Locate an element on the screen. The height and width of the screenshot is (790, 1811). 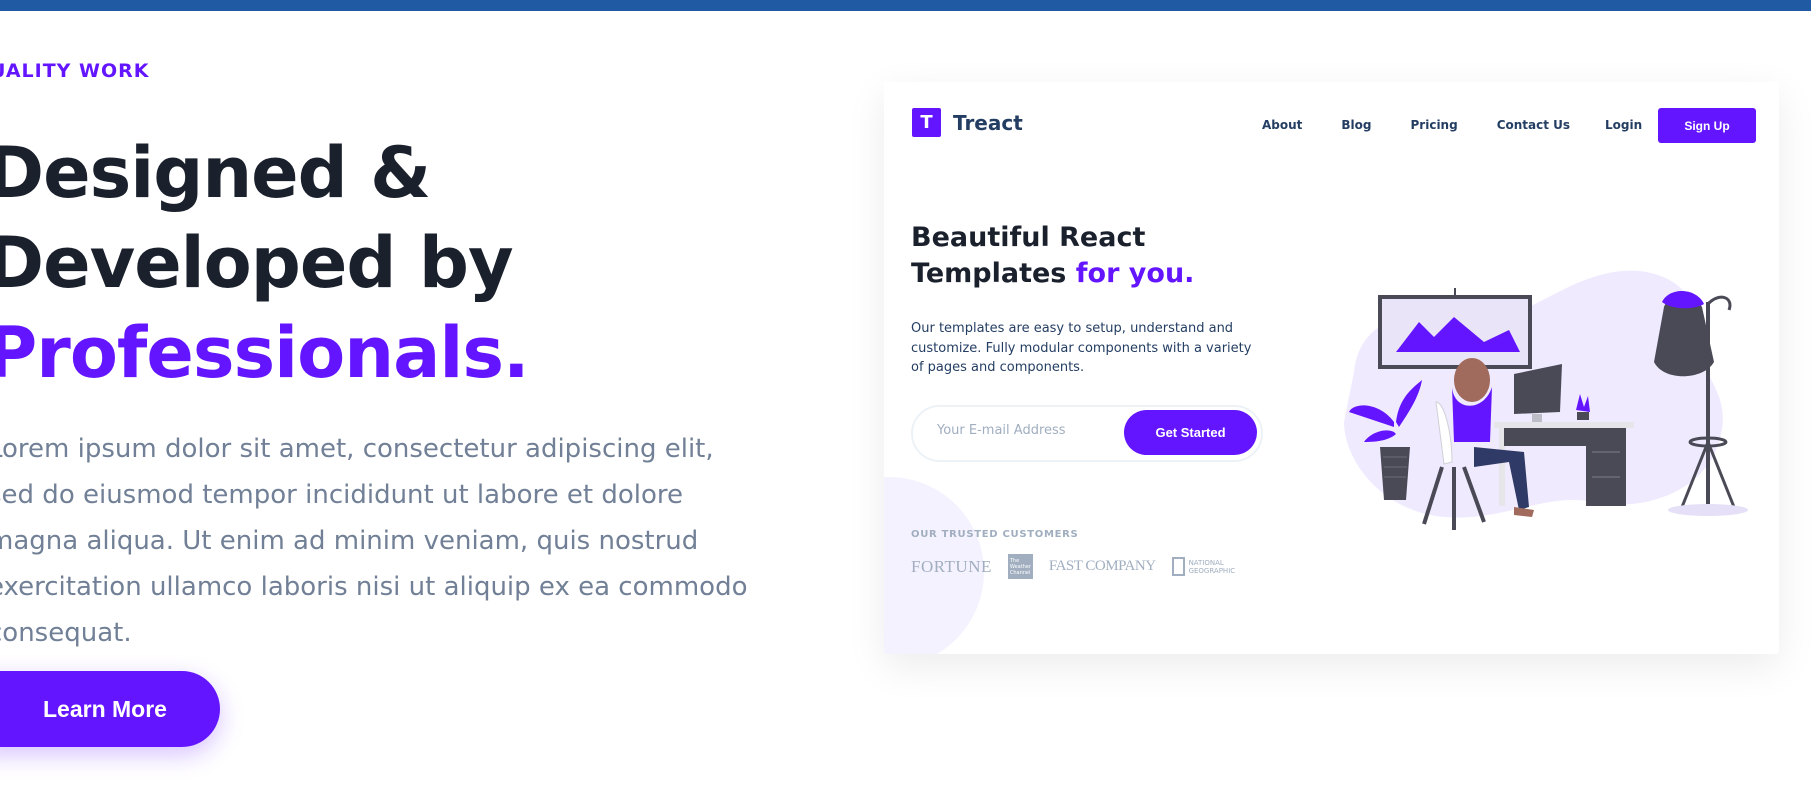
logo-text: Treact is located at coordinates (988, 122).